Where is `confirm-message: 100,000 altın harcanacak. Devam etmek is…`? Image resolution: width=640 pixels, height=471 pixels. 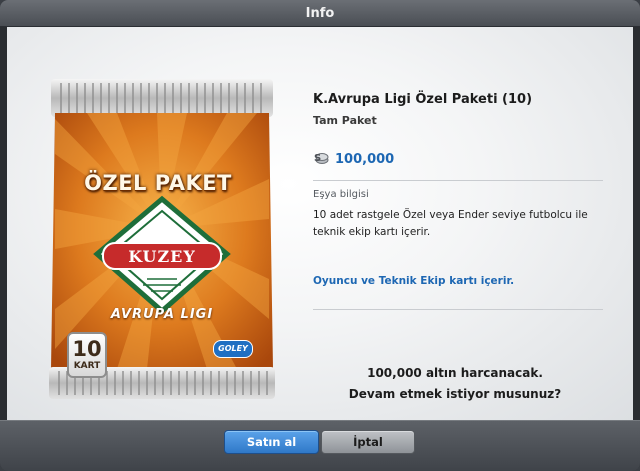 confirm-message: 100,000 altın harcanacak. Devam etmek is… is located at coordinates (455, 384).